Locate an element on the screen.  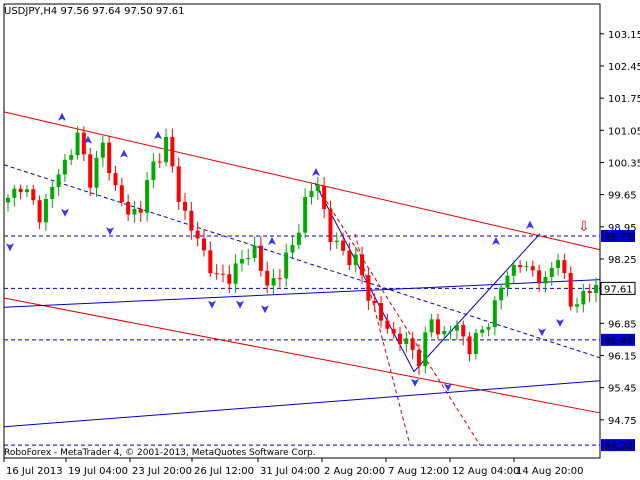
time-tick-label: 19 Jul 04:00 is located at coordinates (98, 471).